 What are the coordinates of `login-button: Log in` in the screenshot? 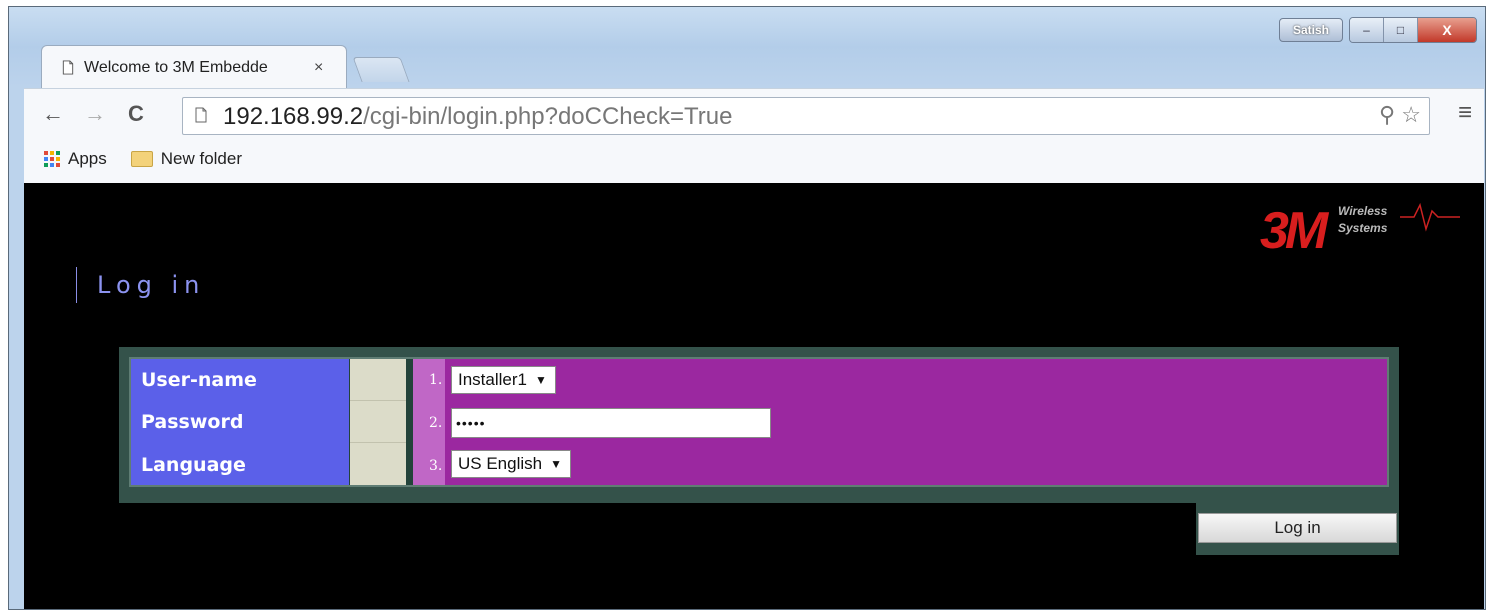 It's located at (1297, 528).